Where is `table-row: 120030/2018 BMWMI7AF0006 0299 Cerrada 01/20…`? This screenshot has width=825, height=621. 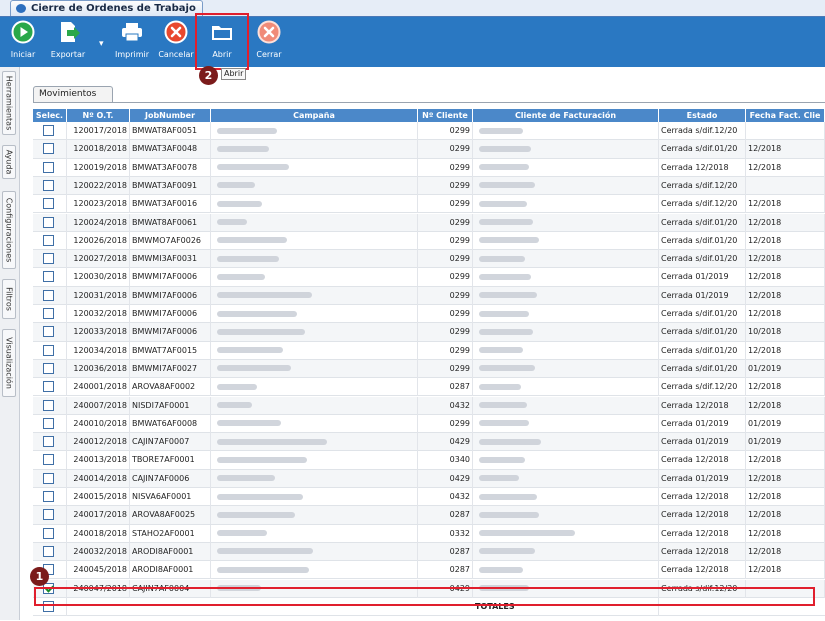 table-row: 120030/2018 BMWMI7AF0006 0299 Cerrada 01/20… is located at coordinates (429, 277).